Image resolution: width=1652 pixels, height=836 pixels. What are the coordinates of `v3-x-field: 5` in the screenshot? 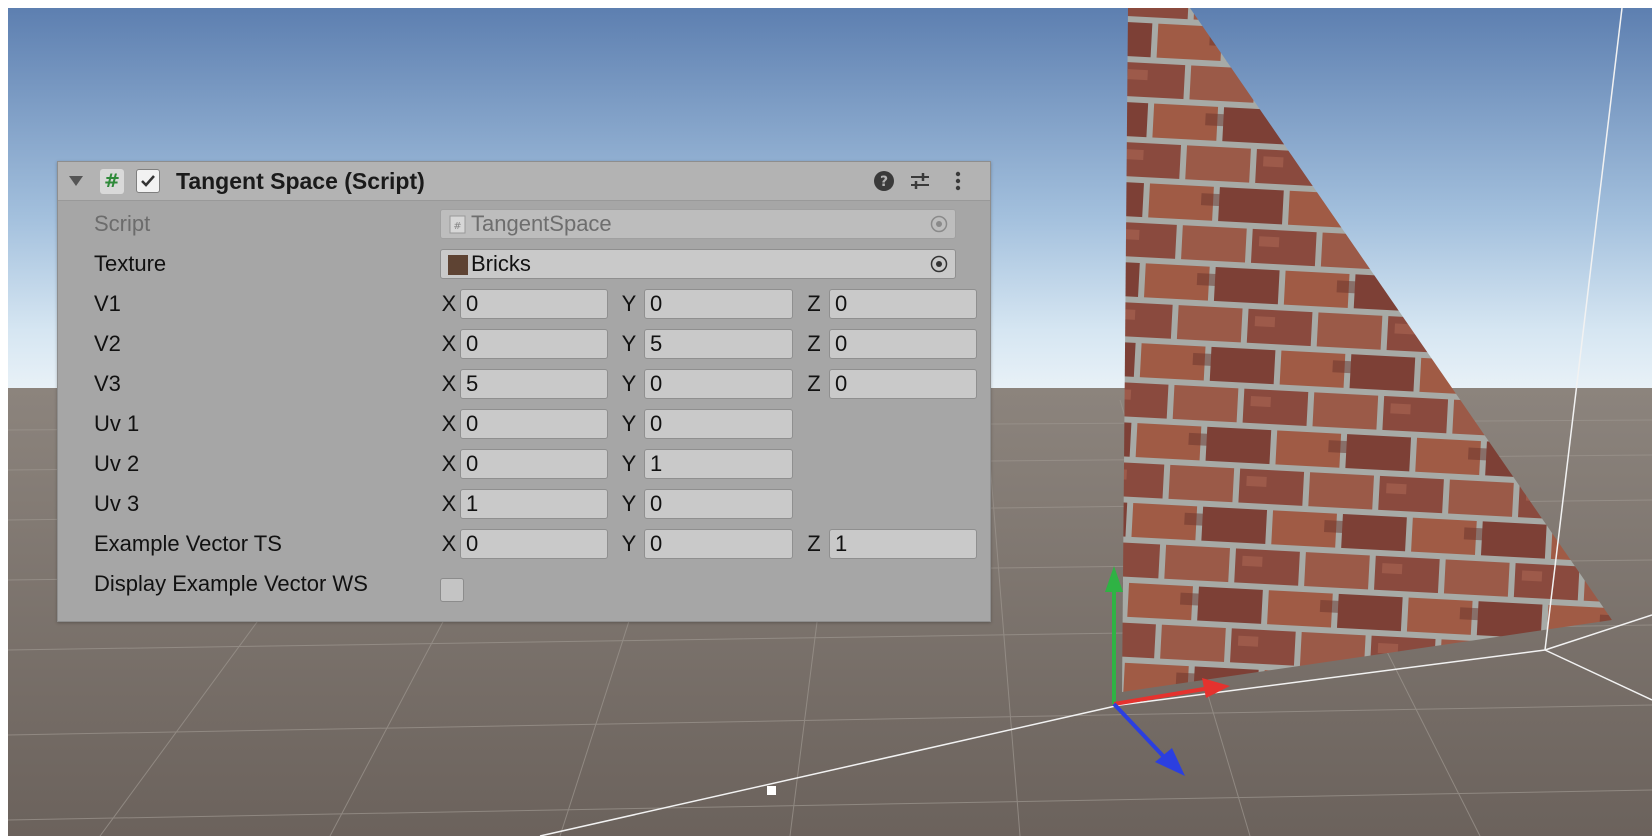 It's located at (534, 384).